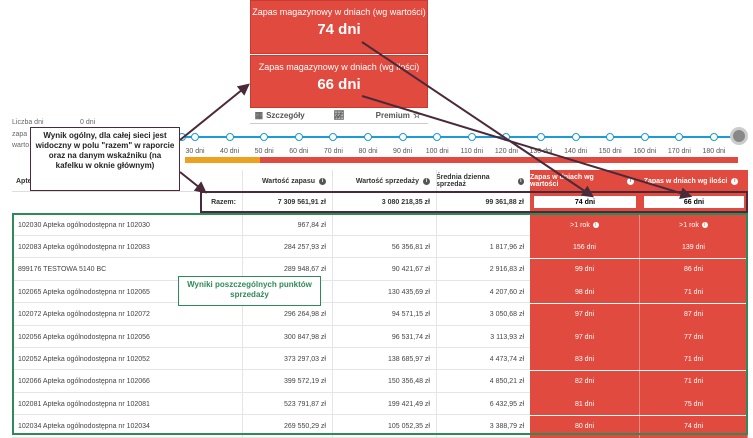  What do you see at coordinates (384, 181) in the screenshot?
I see `header-sales-value: Wartość sprzedaży i` at bounding box center [384, 181].